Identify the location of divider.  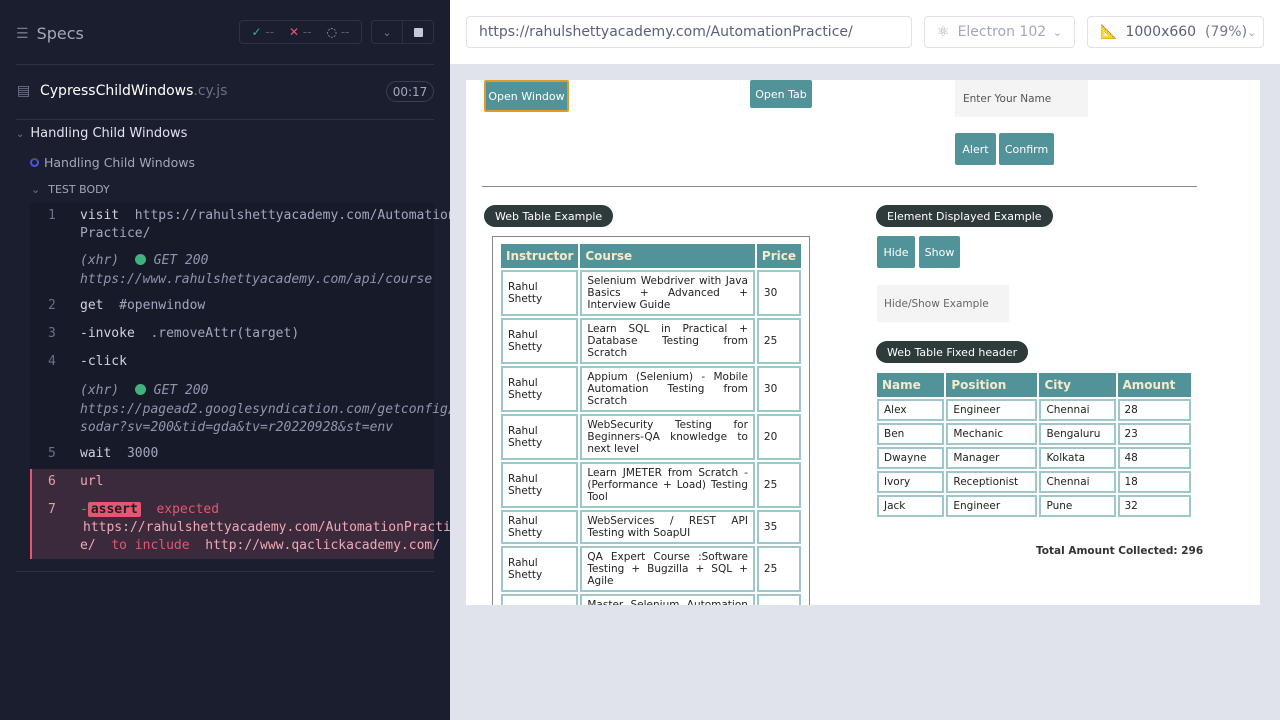
(839, 186).